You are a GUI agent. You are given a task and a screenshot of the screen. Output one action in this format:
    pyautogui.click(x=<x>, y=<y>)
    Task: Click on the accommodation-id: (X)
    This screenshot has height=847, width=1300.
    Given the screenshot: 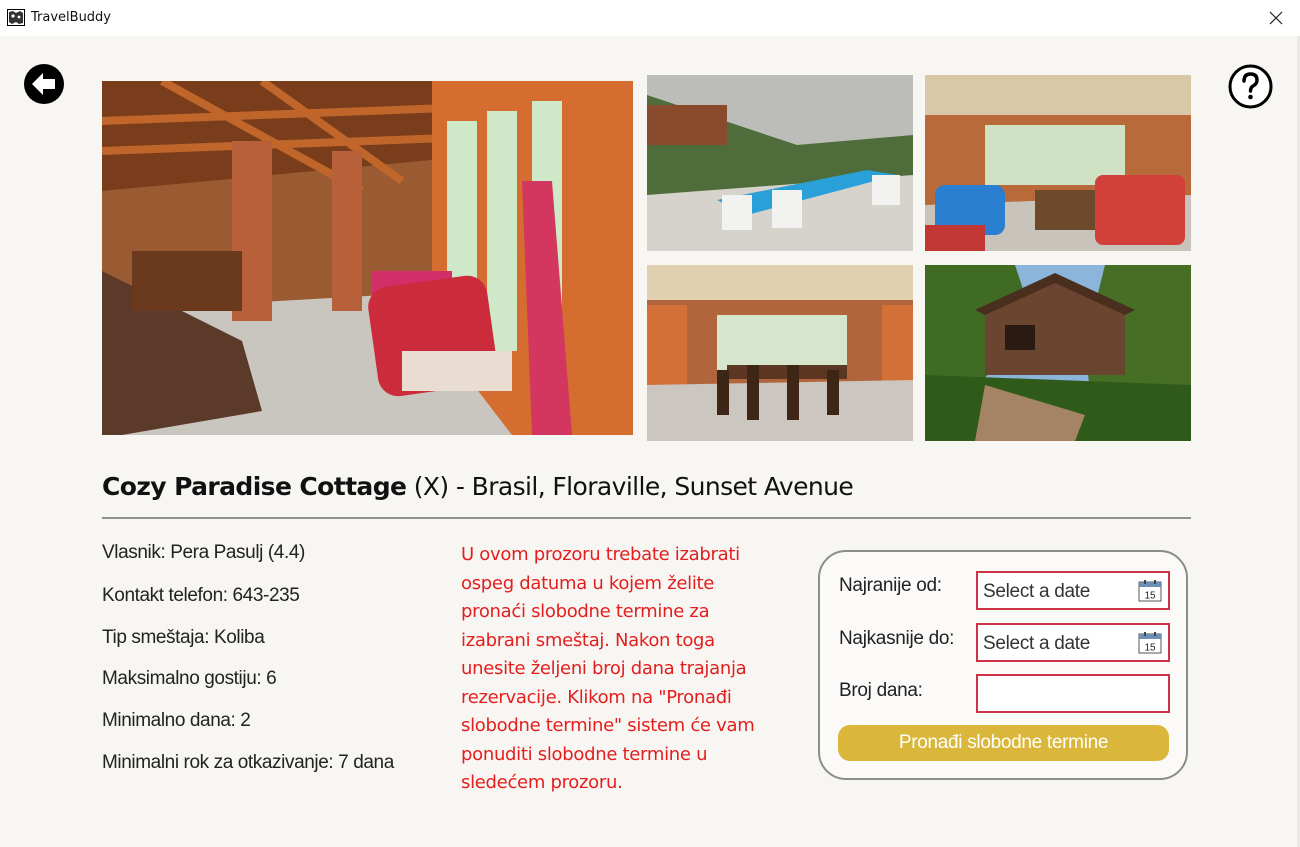 What is the action you would take?
    pyautogui.click(x=427, y=486)
    